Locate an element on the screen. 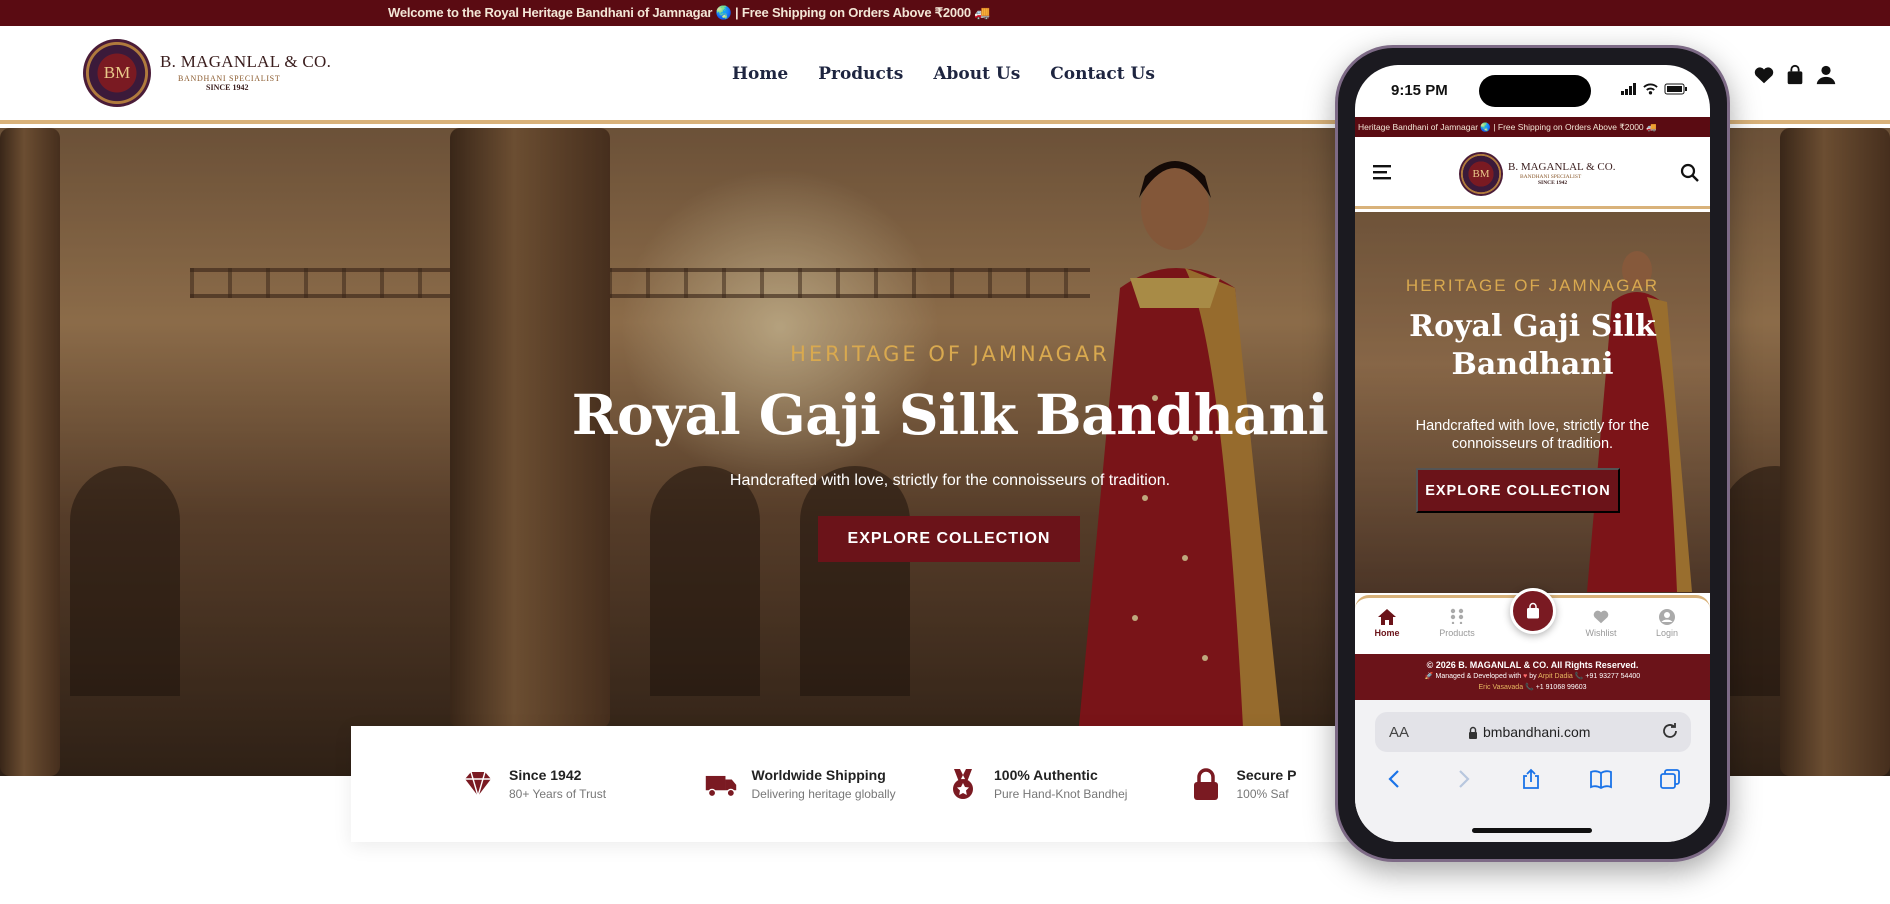  safari-toolbar: AA bmbandhani.com is located at coordinates (1532, 771).